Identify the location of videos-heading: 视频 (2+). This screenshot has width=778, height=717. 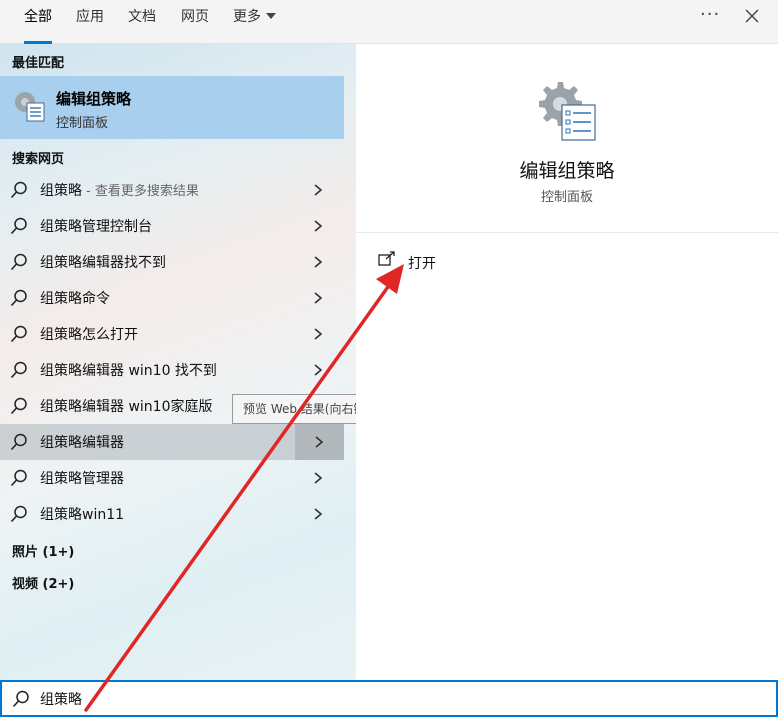
(43, 582).